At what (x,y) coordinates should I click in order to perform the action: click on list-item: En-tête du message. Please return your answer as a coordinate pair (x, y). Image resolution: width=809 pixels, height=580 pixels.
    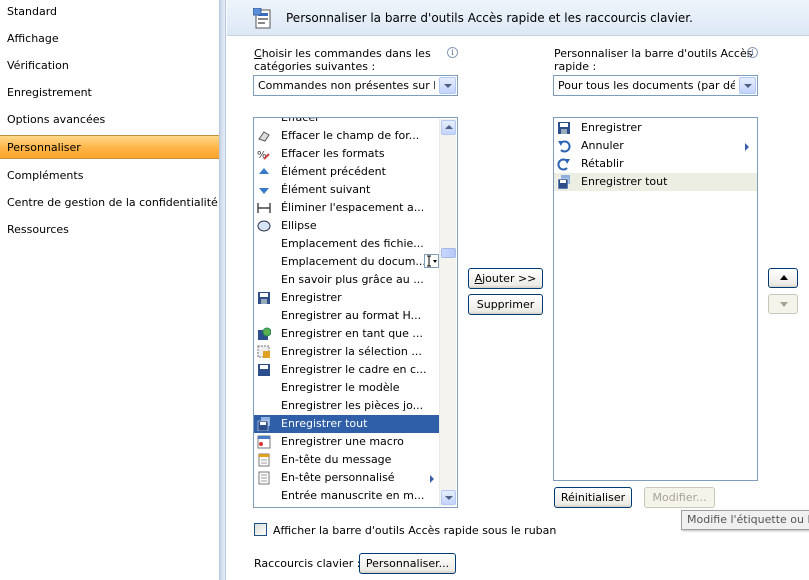
    Looking at the image, I should click on (347, 460).